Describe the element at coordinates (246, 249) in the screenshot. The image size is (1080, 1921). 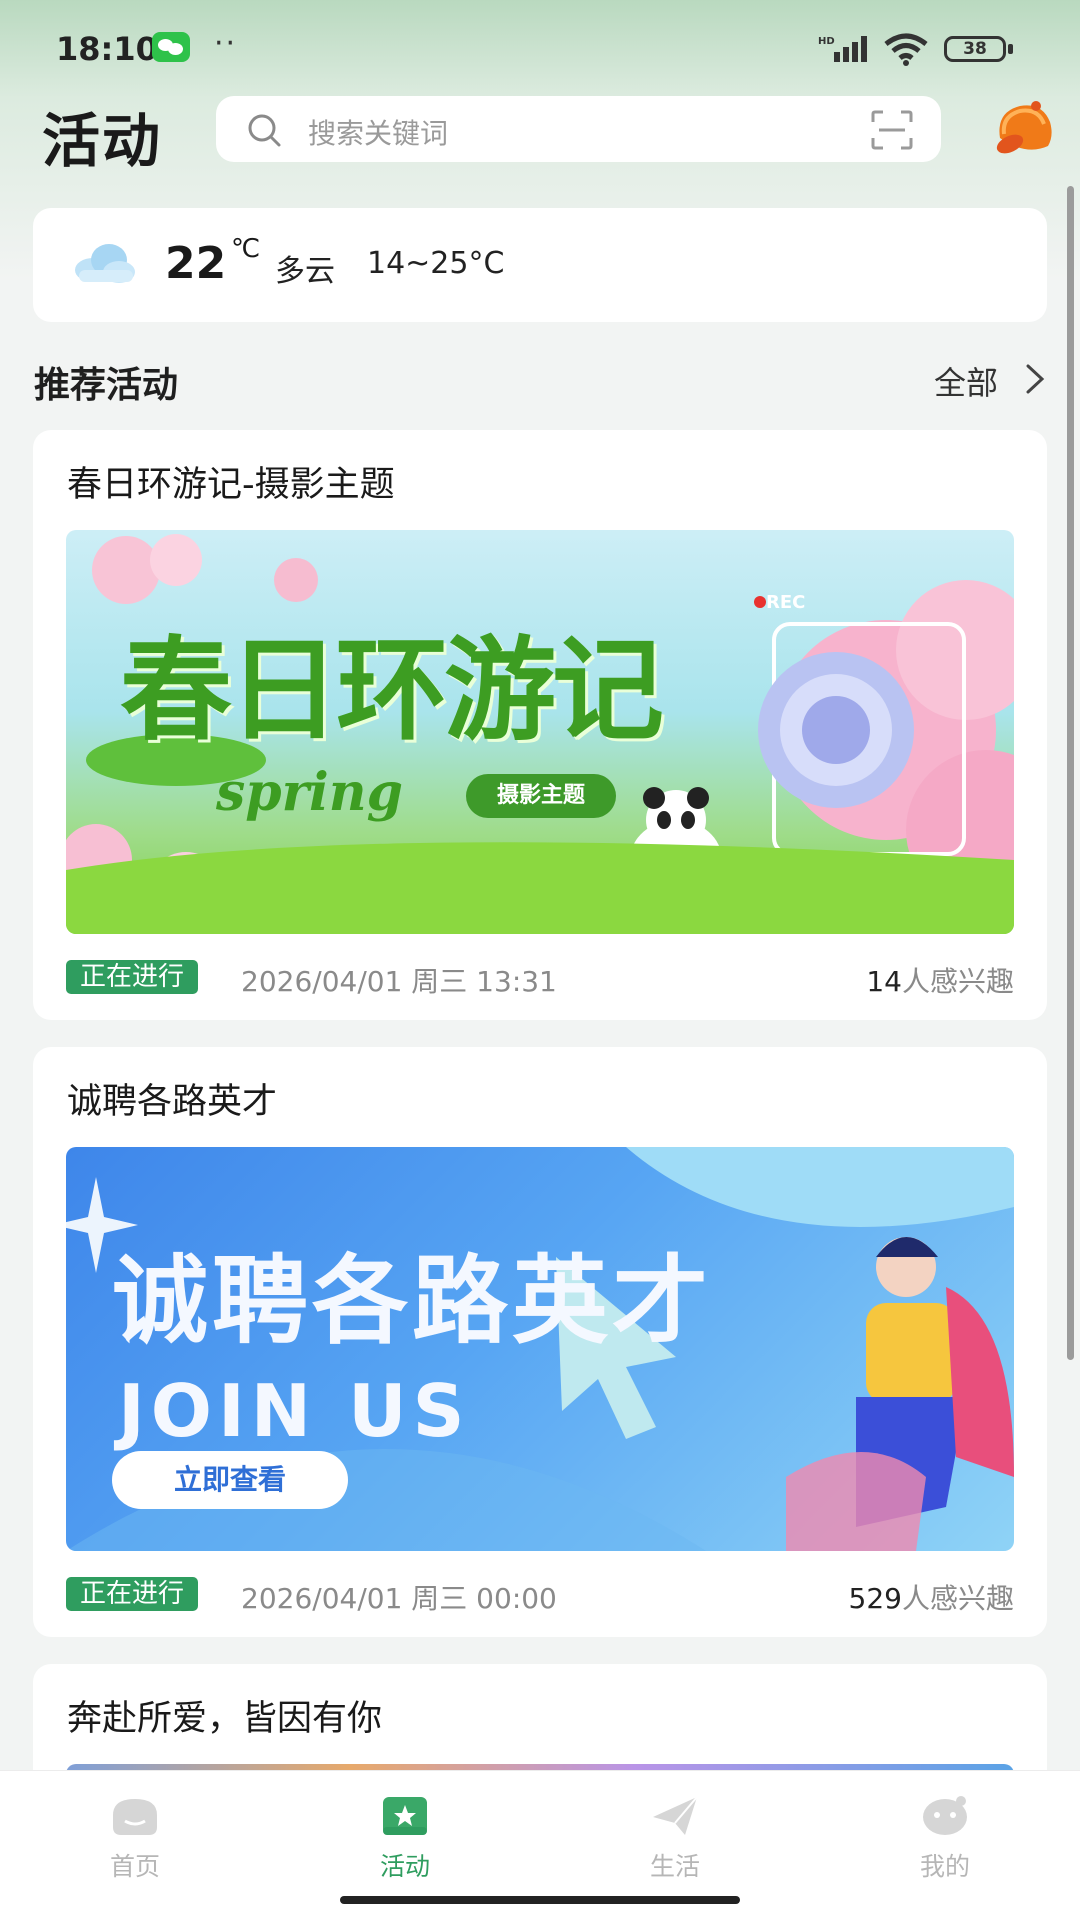
I see `weather-unit: ℃` at that location.